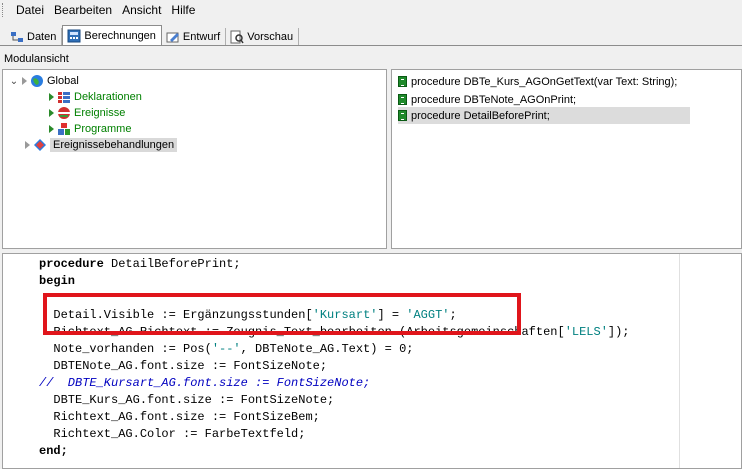  I want to click on menu-datei: Datei, so click(30, 10).